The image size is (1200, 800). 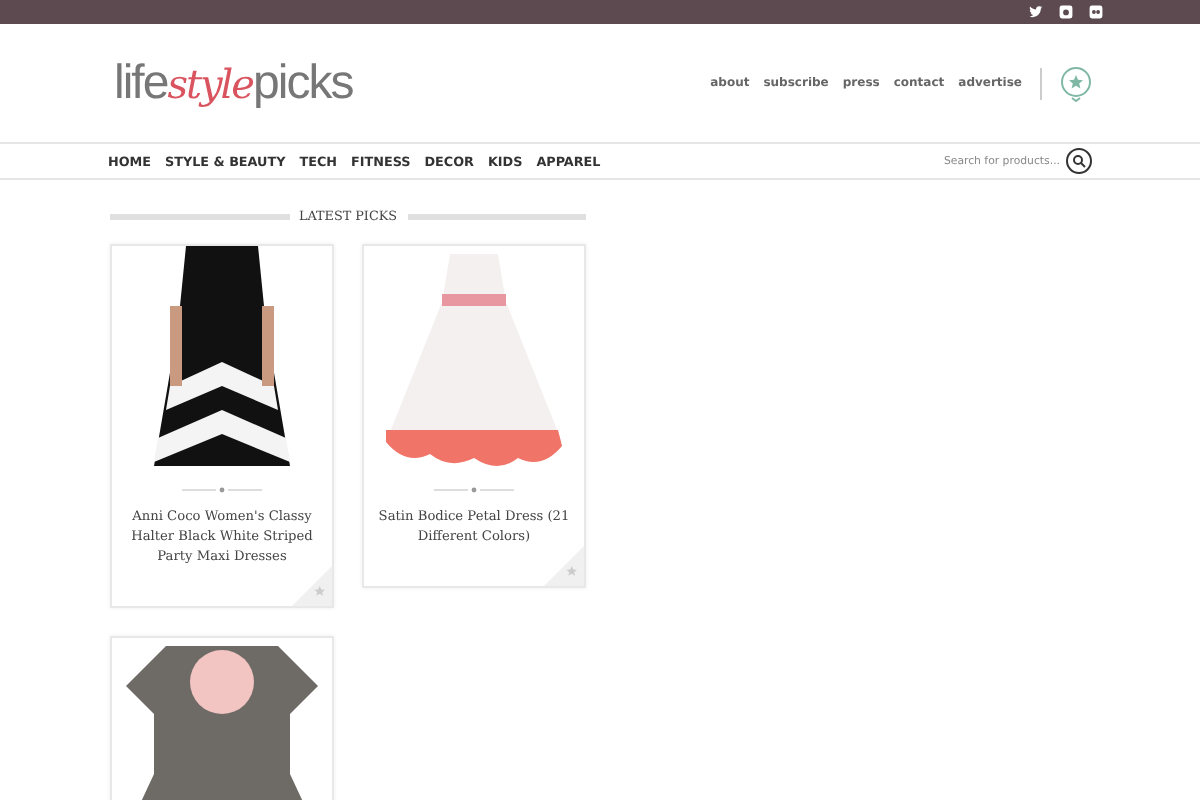 What do you see at coordinates (233, 83) in the screenshot?
I see `site-logo: lifestylepicks` at bounding box center [233, 83].